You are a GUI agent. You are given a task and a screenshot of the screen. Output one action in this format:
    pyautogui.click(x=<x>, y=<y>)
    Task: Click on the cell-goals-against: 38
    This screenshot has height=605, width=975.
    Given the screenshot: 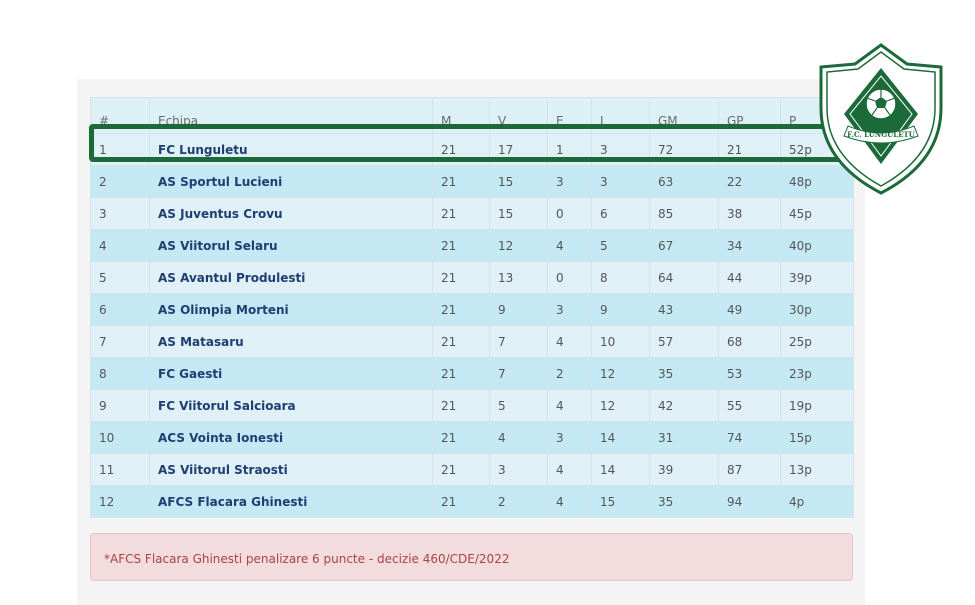 What is the action you would take?
    pyautogui.click(x=749, y=213)
    